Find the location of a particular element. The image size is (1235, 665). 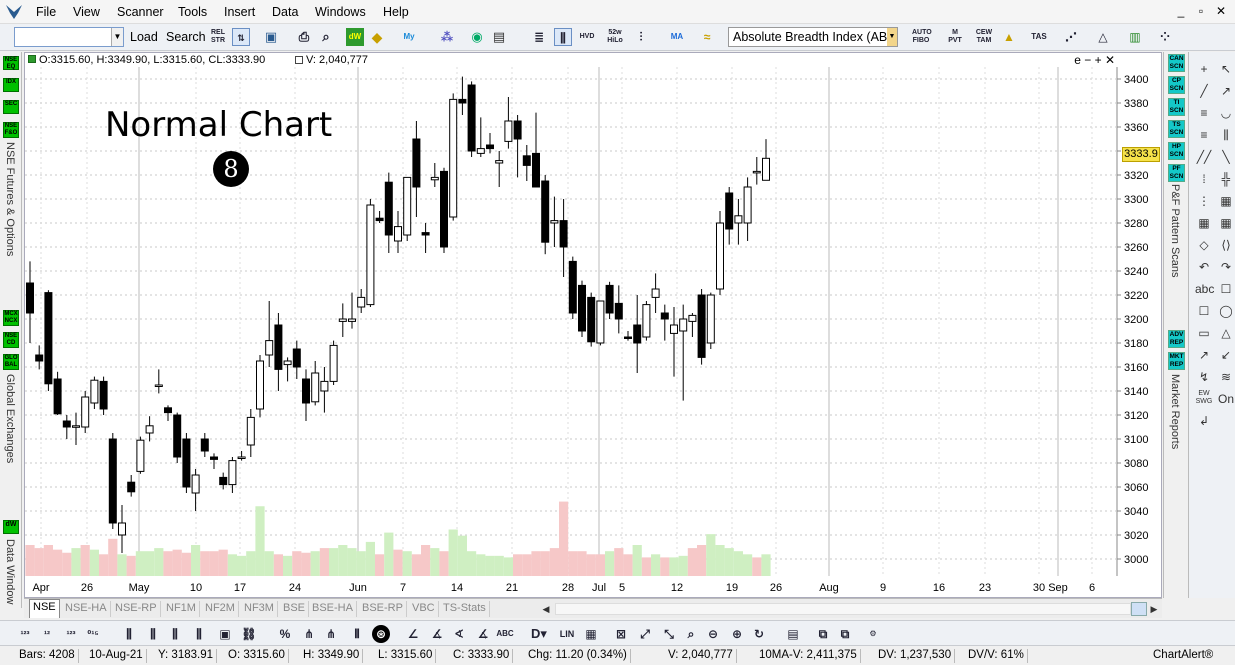

record-icon: ⊛ is located at coordinates (381, 634).